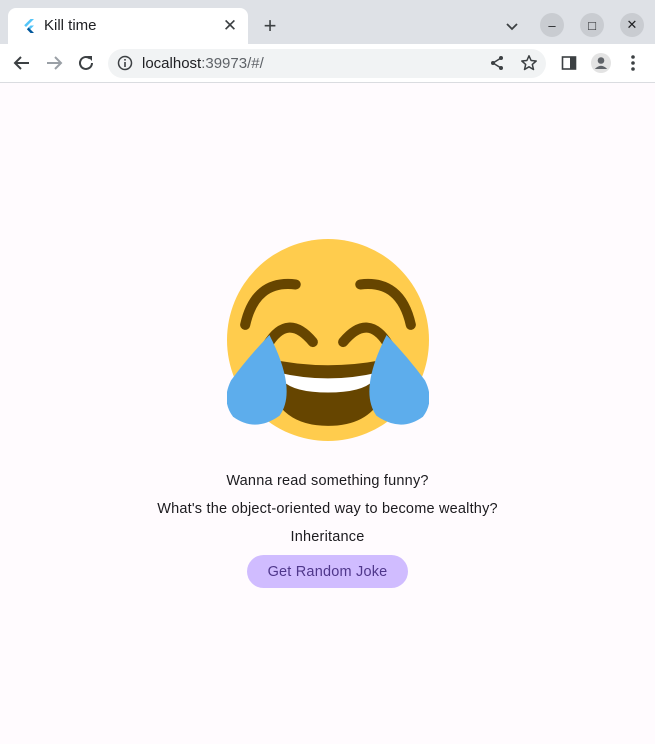 The image size is (655, 744). Describe the element at coordinates (327, 571) in the screenshot. I see `get-random-joke-button: Get Random Joke` at that location.